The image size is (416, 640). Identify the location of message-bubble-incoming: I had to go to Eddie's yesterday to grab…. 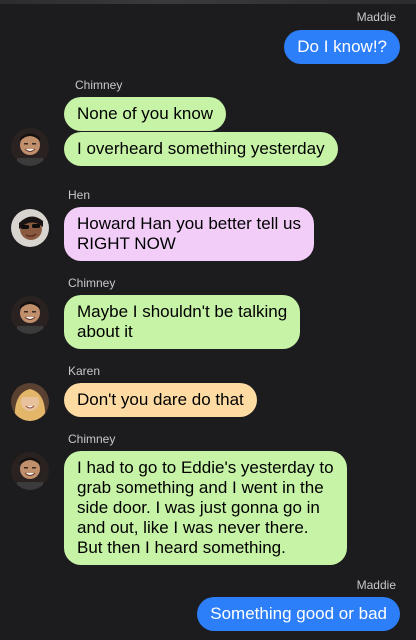
(205, 508).